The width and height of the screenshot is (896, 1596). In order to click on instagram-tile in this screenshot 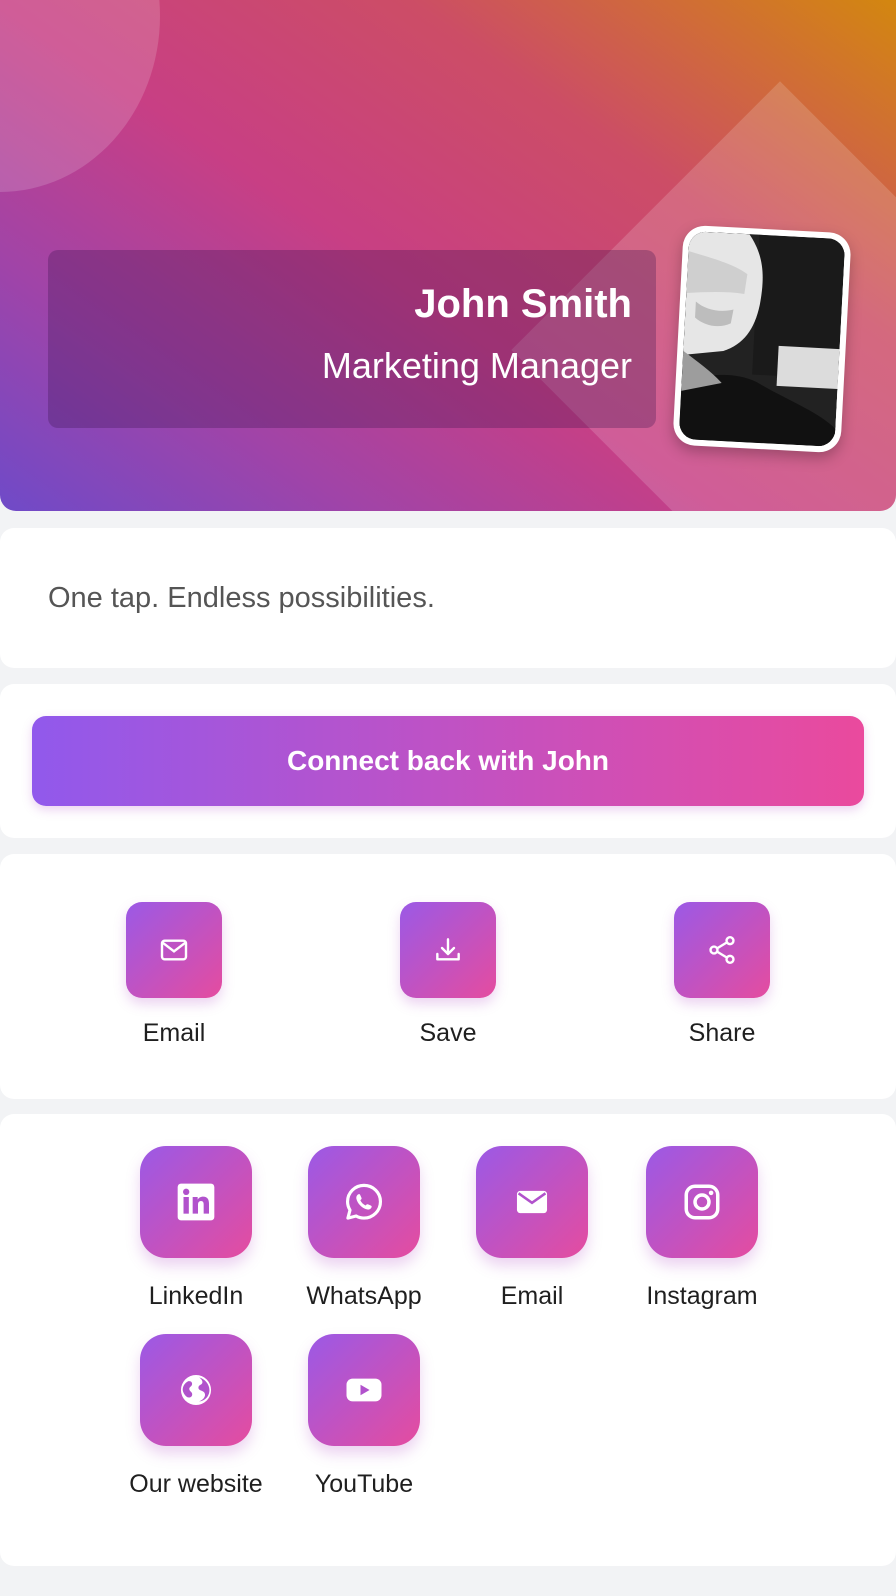, I will do `click(702, 1202)`.